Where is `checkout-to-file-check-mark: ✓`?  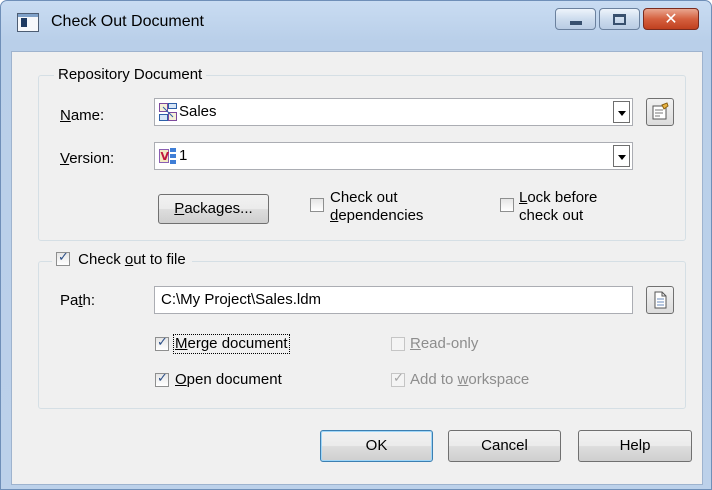
checkout-to-file-check-mark: ✓ is located at coordinates (63, 257).